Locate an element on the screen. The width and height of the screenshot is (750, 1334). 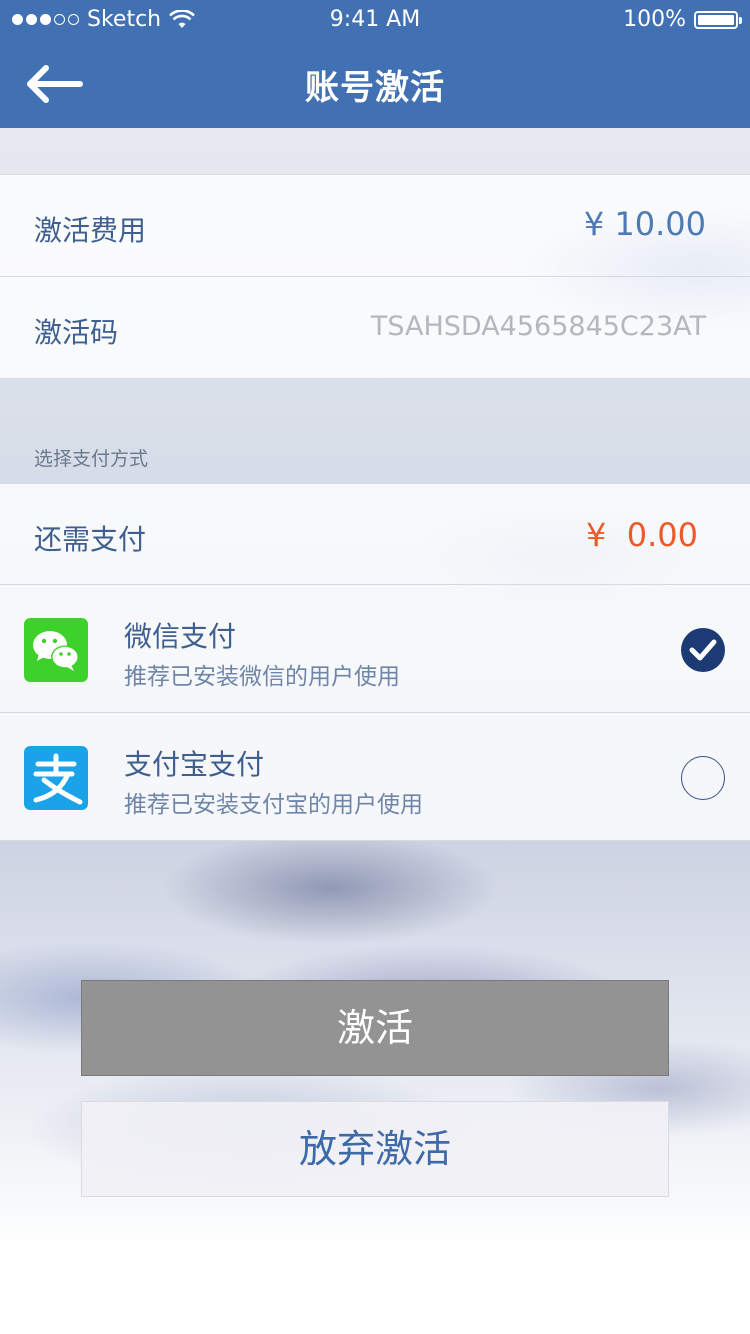
fee-row: 激活费用 ¥ 10.00 is located at coordinates (375, 225).